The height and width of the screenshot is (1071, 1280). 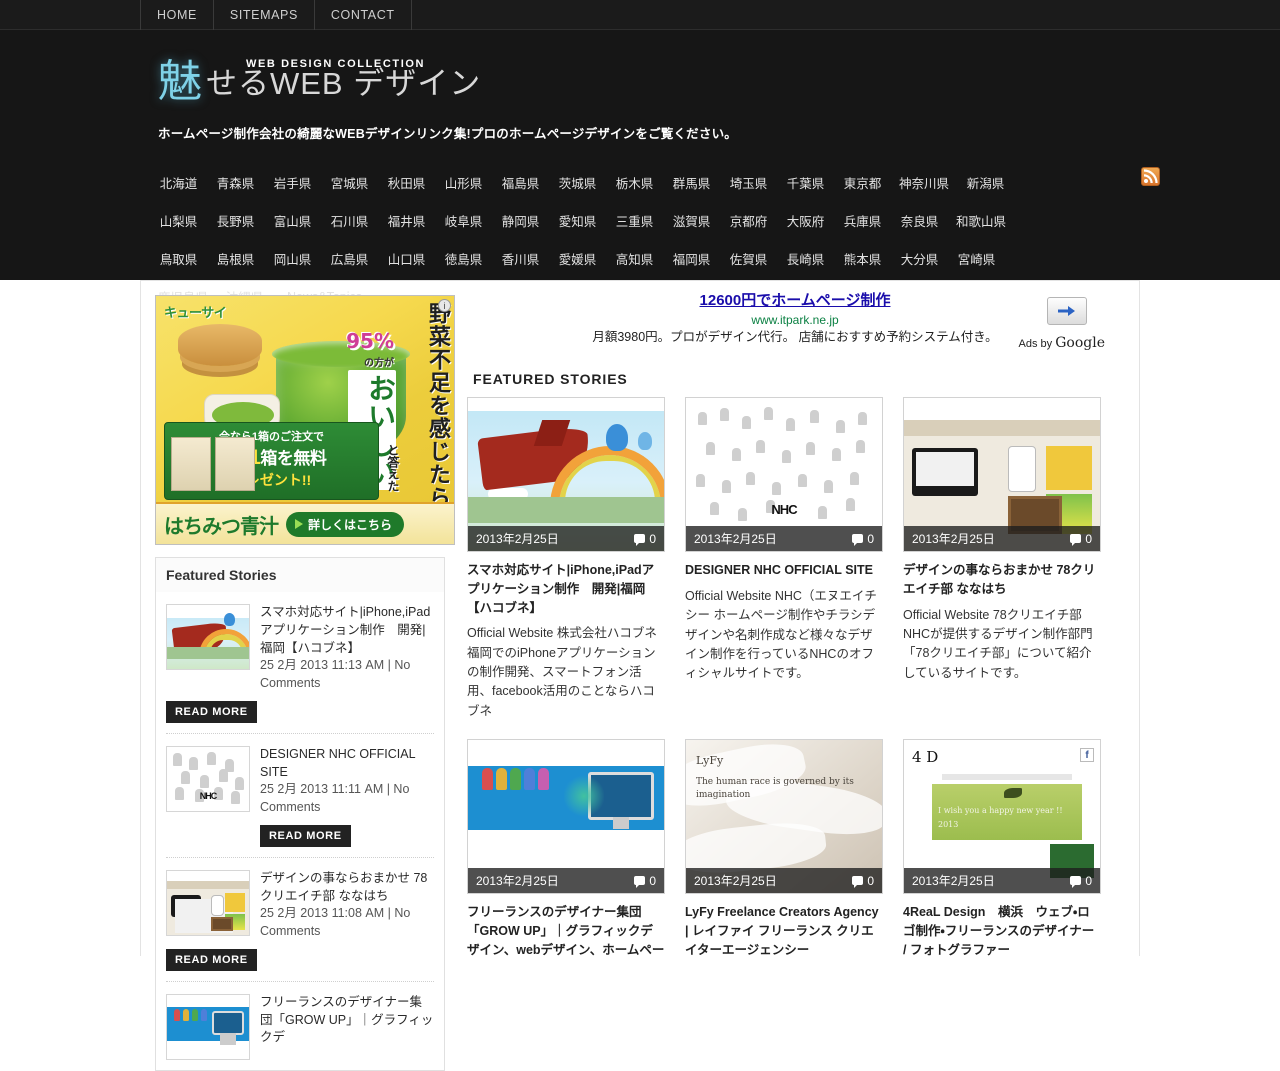 What do you see at coordinates (220, 345) in the screenshot?
I see `ad-pancake-image` at bounding box center [220, 345].